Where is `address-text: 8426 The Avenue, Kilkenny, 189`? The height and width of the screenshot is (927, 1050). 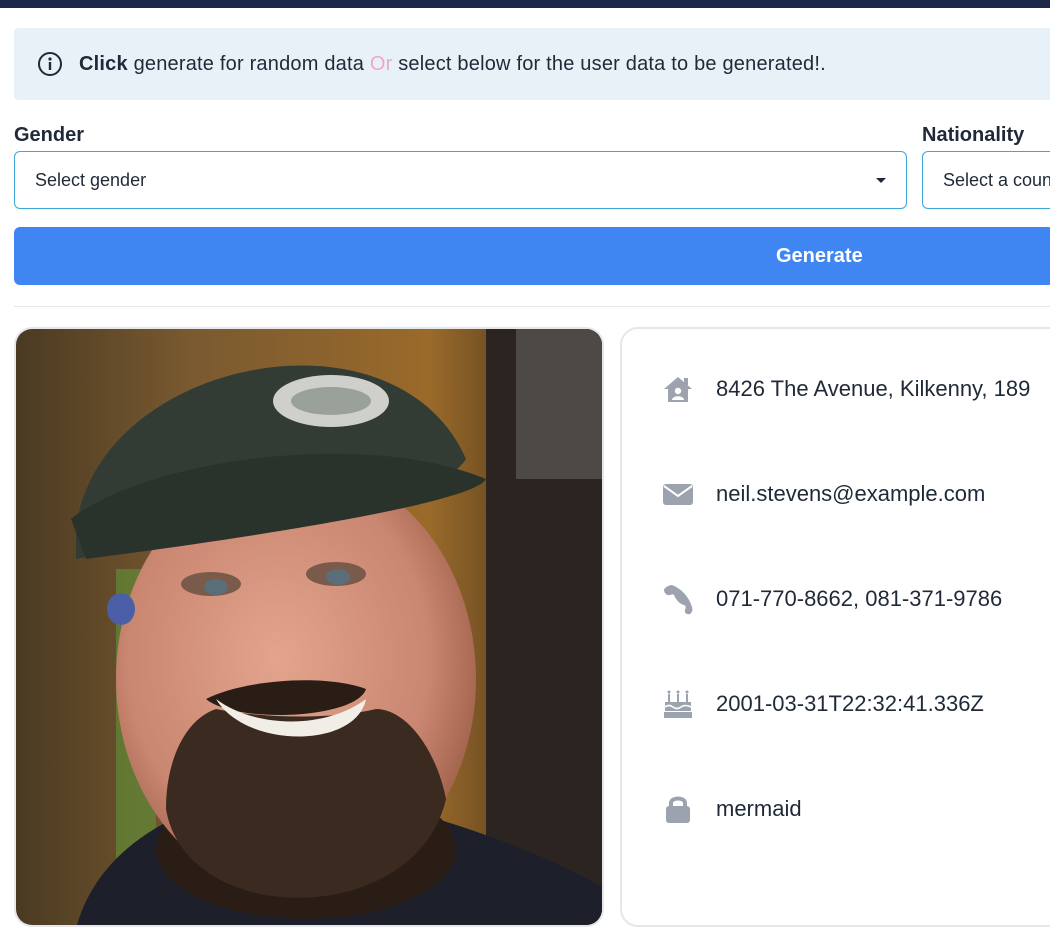 address-text: 8426 The Avenue, Kilkenny, 189 is located at coordinates (873, 388).